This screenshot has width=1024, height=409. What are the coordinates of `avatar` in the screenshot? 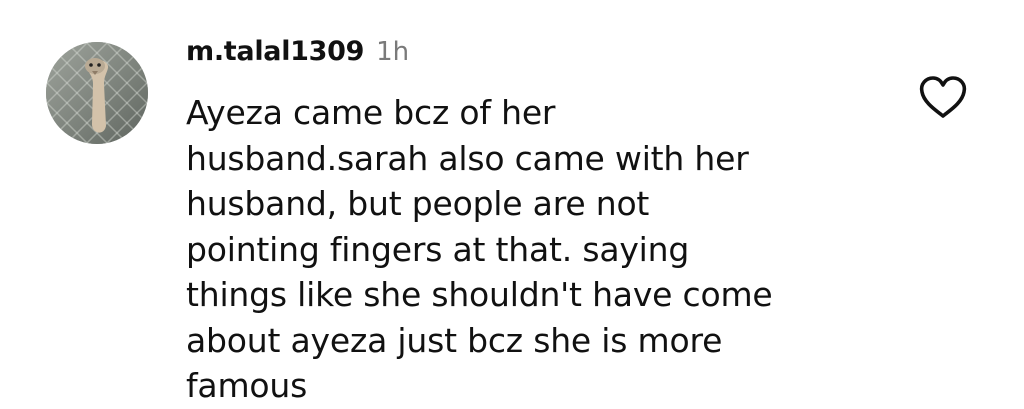 It's located at (97, 93).